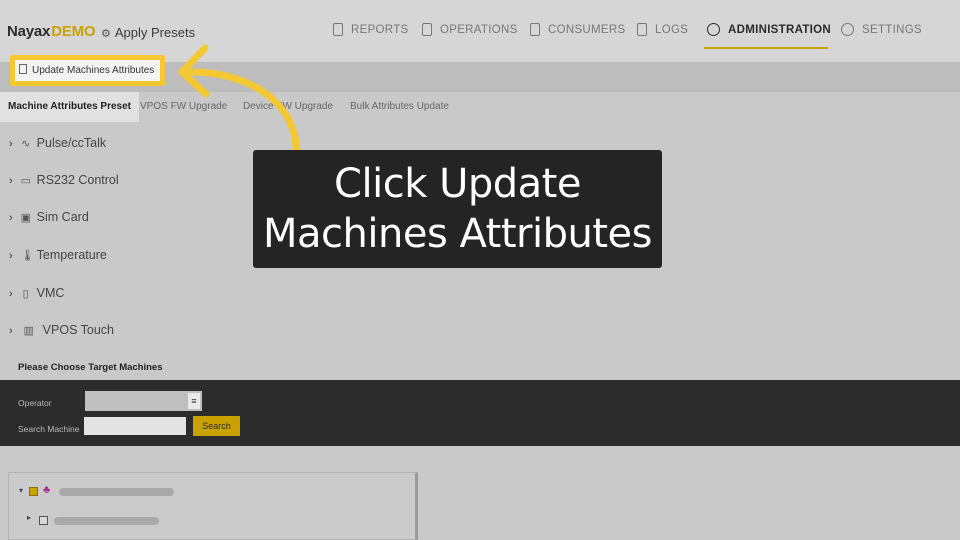 This screenshot has width=960, height=540. I want to click on instruction-callout: Click Update Machines Attributes, so click(457, 209).